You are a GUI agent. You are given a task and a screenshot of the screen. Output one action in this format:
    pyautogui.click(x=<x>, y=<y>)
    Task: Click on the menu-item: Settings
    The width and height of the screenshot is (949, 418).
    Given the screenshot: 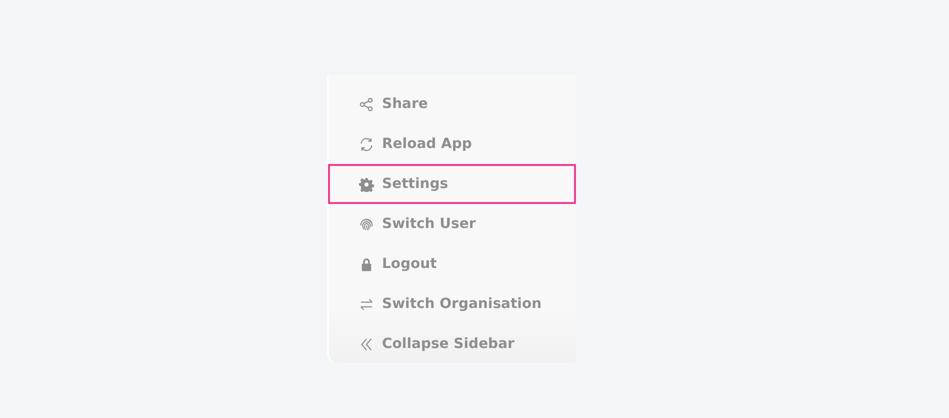 What is the action you would take?
    pyautogui.click(x=452, y=184)
    